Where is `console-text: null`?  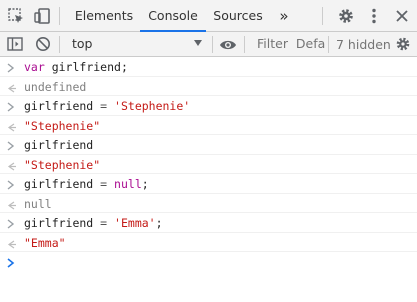
console-text: null is located at coordinates (38, 204).